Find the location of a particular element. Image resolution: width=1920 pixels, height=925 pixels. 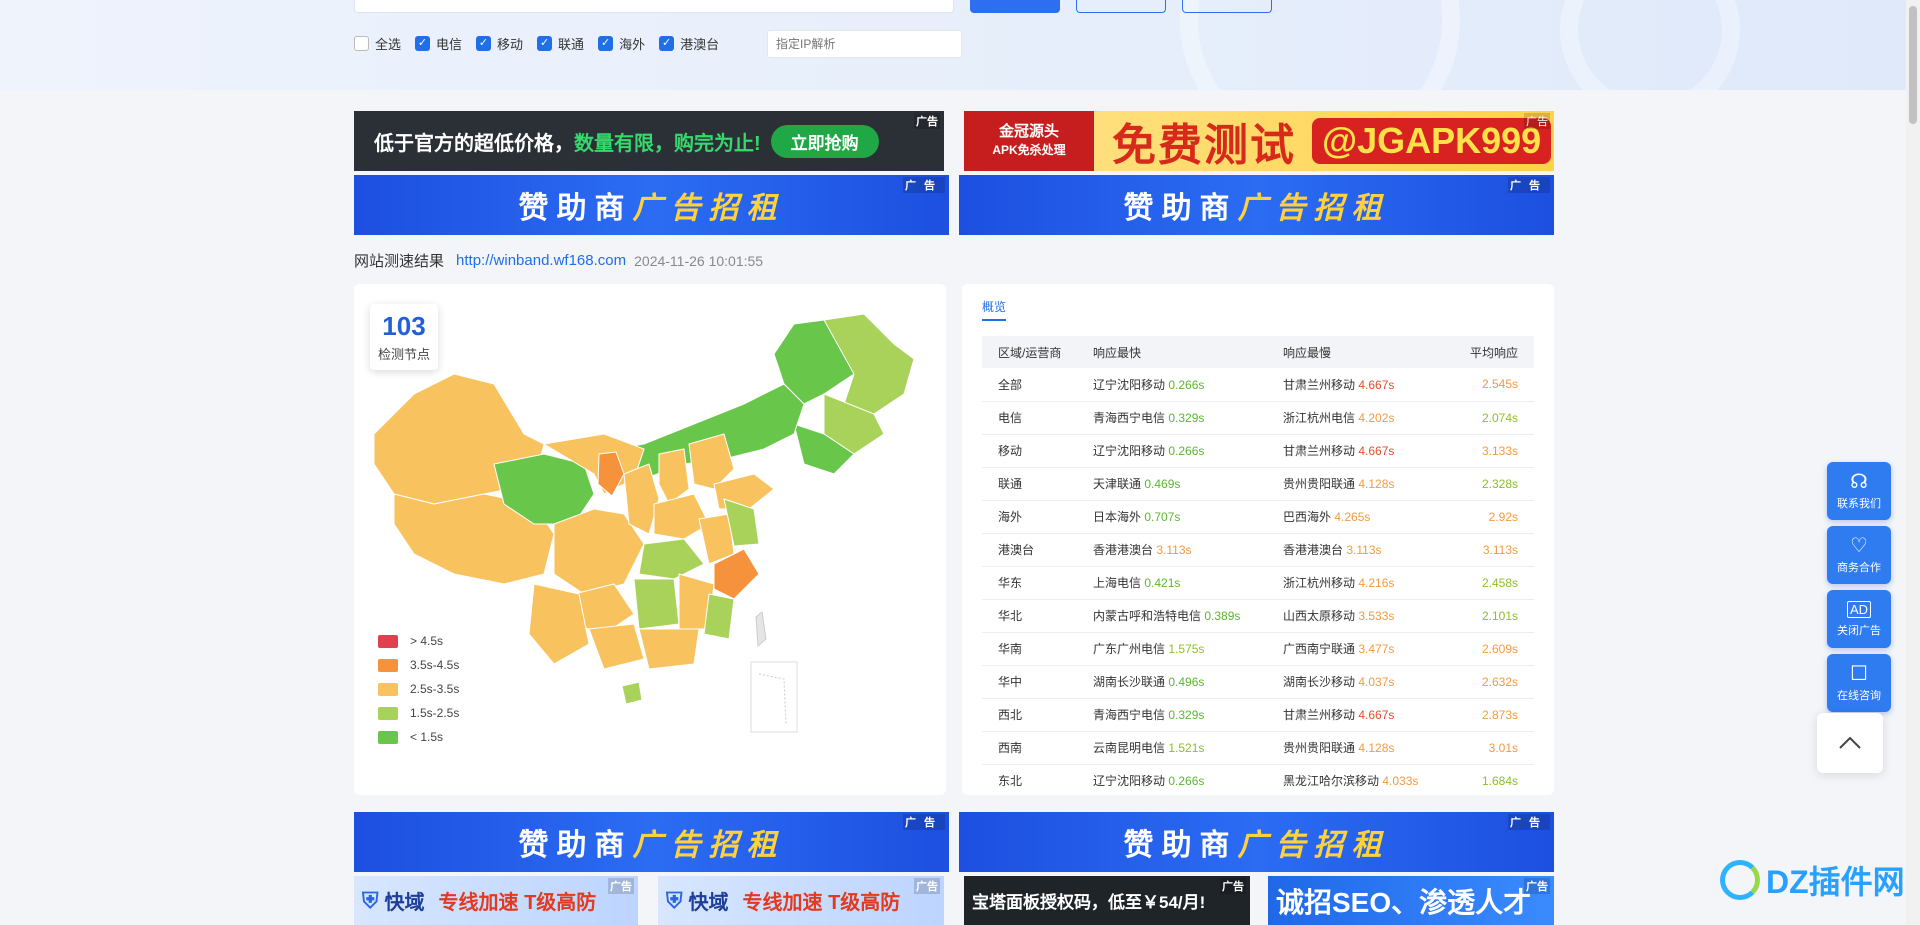

slowest-time: 3.533s is located at coordinates (1376, 616).